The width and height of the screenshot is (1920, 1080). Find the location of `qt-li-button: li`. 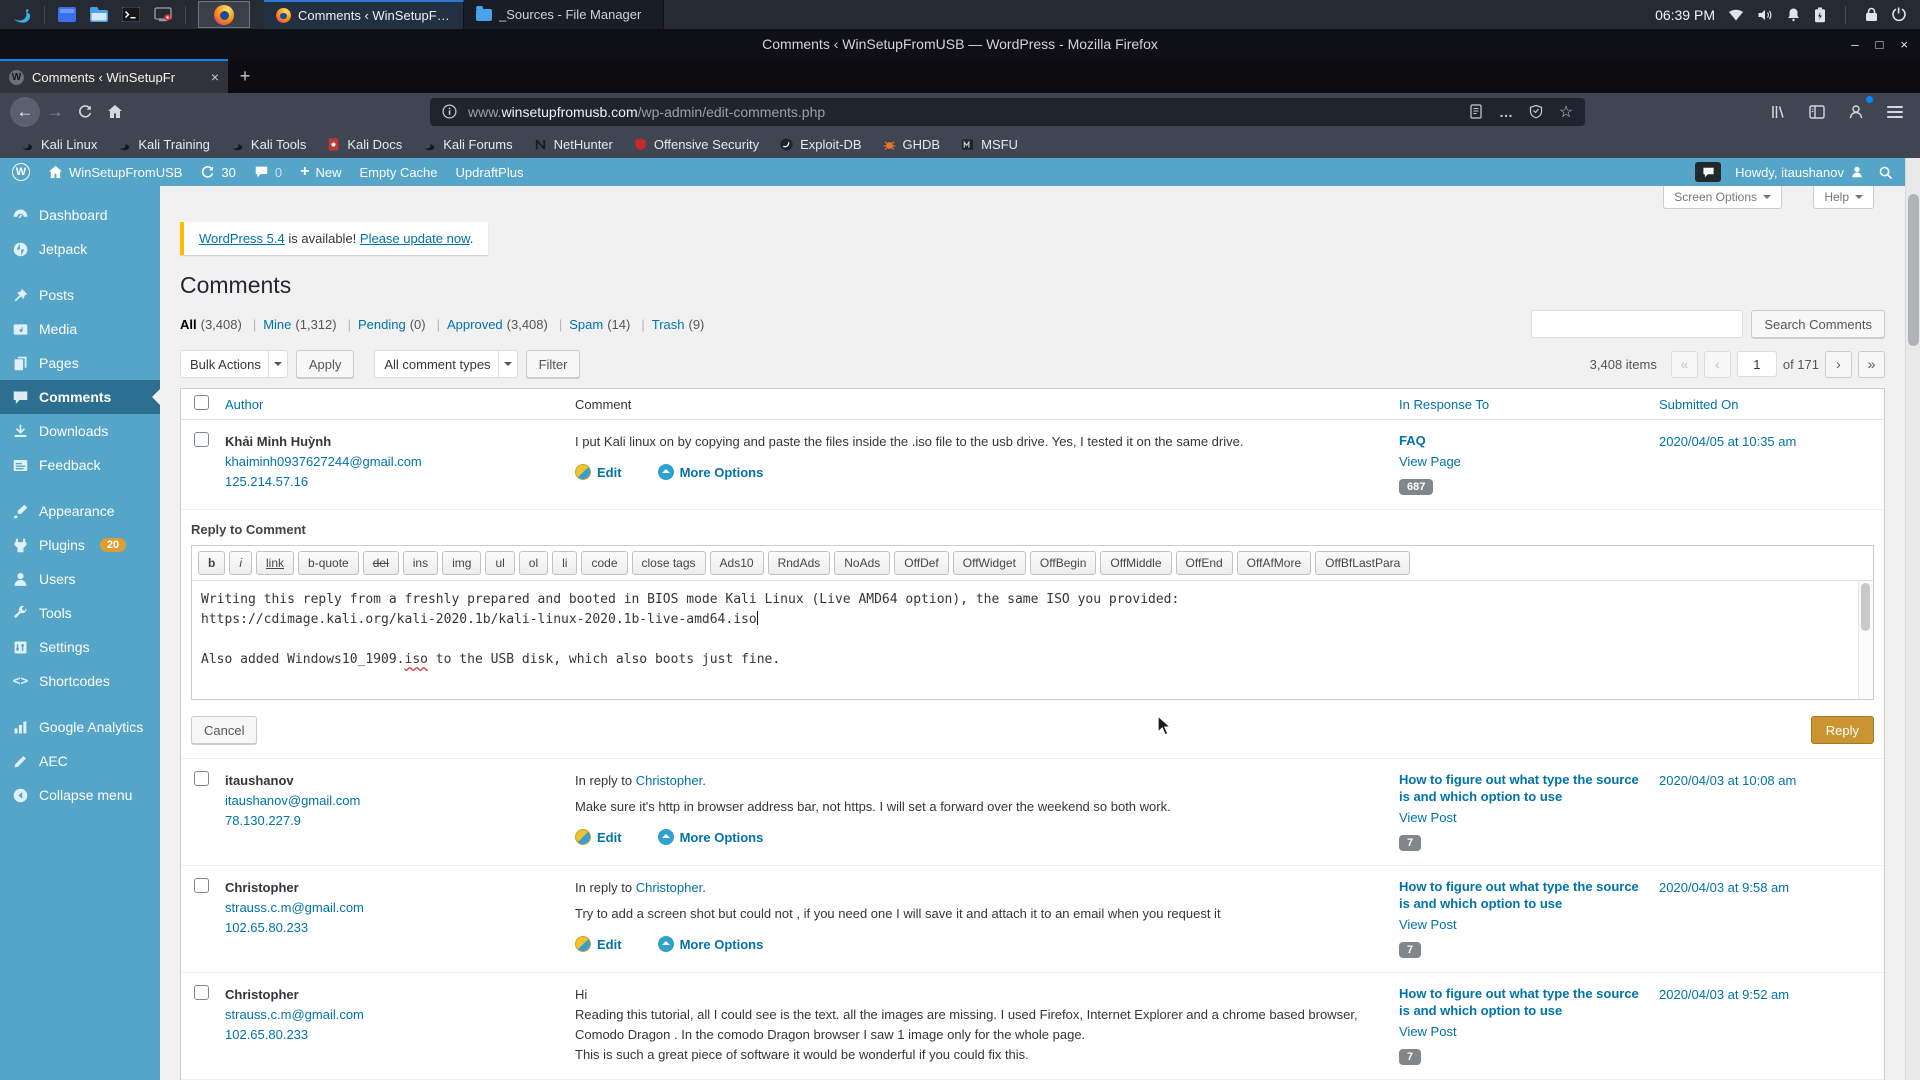

qt-li-button: li is located at coordinates (565, 563).